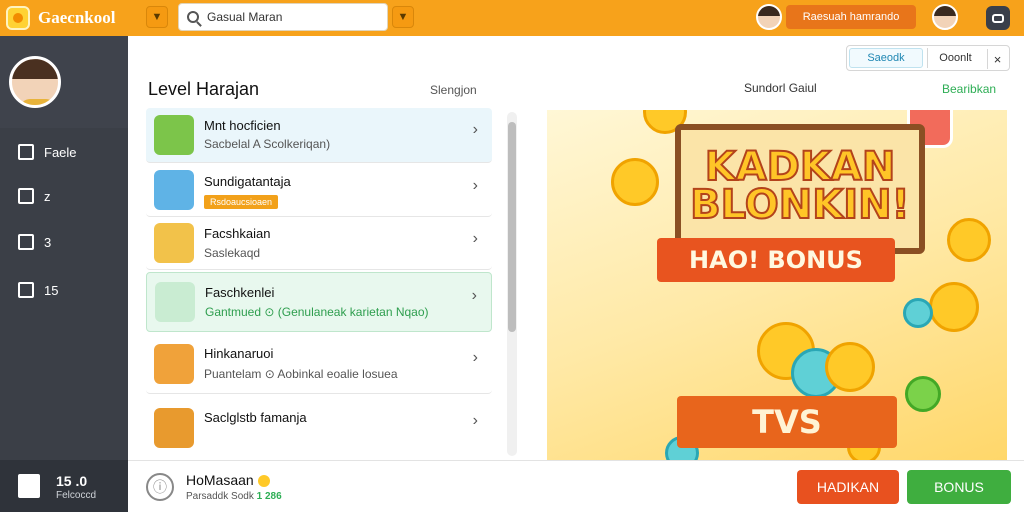 The width and height of the screenshot is (1024, 512). Describe the element at coordinates (317, 312) in the screenshot. I see `list-item-subtitle: Gantmued ⊙ (Genulaneak karietan Nqao)` at that location.